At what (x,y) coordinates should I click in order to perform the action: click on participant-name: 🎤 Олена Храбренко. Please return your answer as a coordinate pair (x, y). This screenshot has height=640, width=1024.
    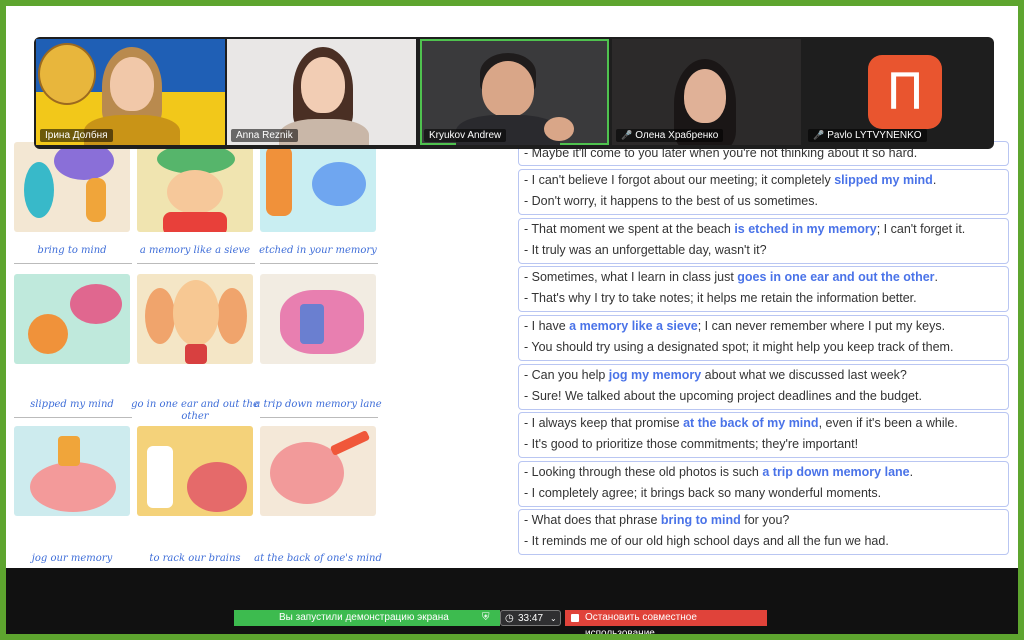
    Looking at the image, I should click on (670, 135).